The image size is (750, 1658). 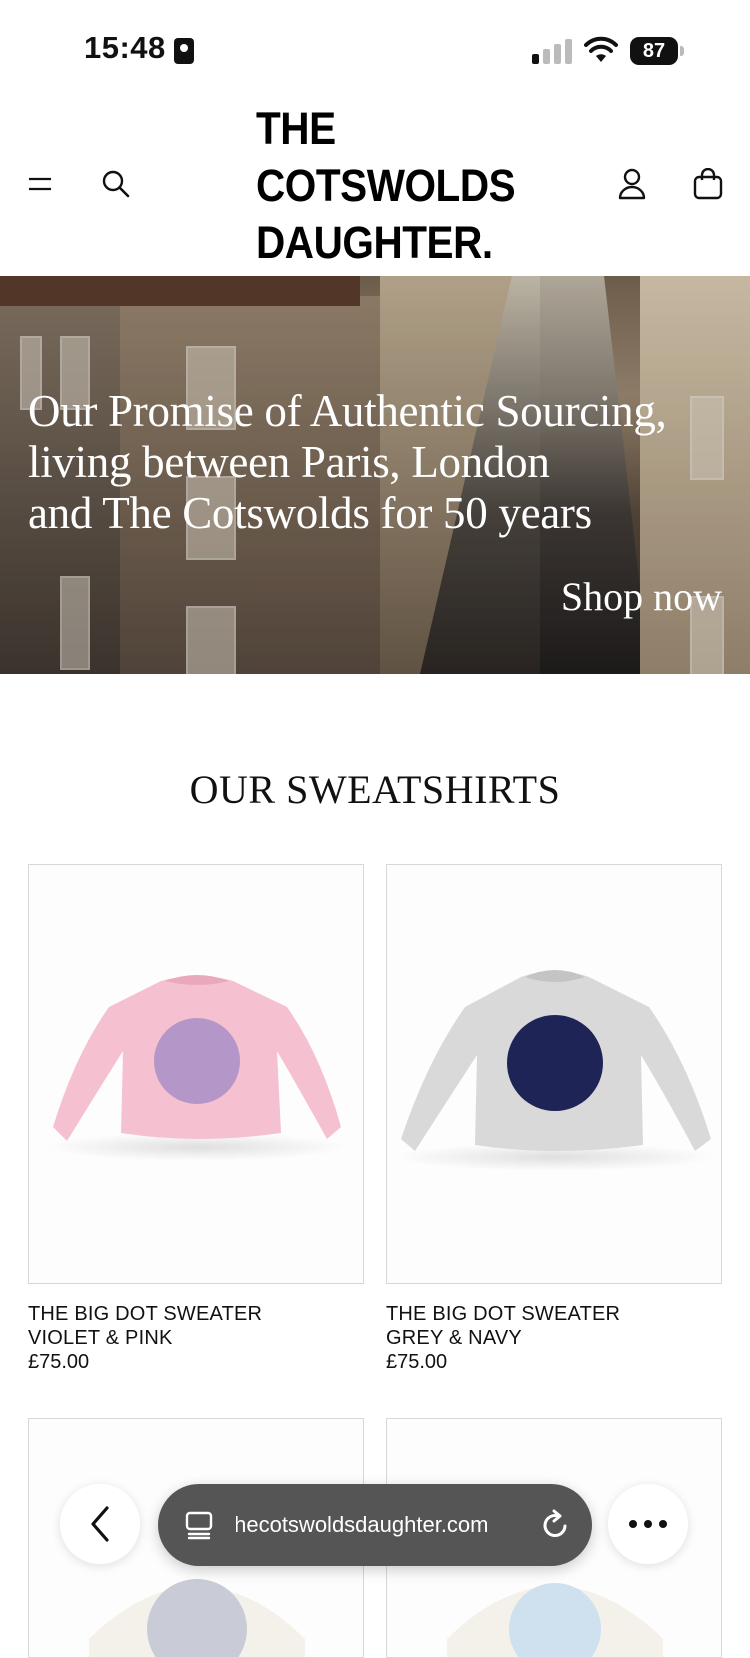 What do you see at coordinates (556, 1525) in the screenshot?
I see `reload-icon` at bounding box center [556, 1525].